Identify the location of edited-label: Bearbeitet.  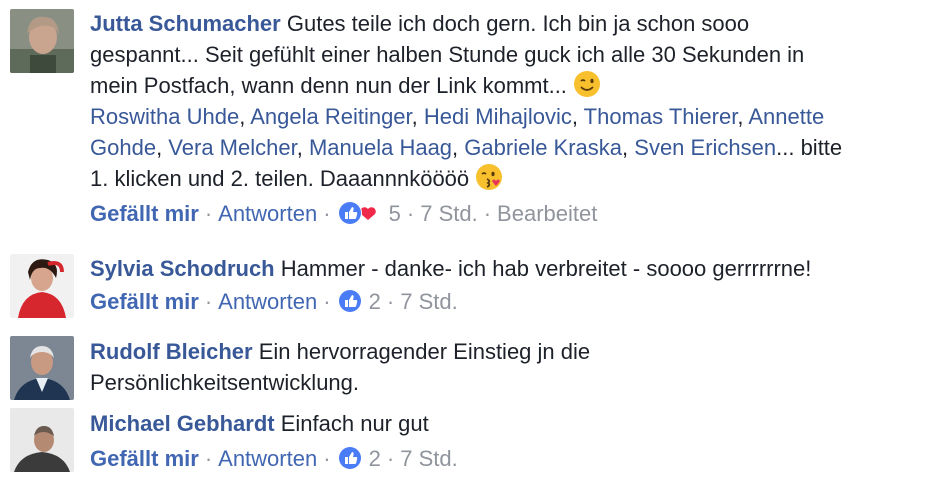
(547, 213).